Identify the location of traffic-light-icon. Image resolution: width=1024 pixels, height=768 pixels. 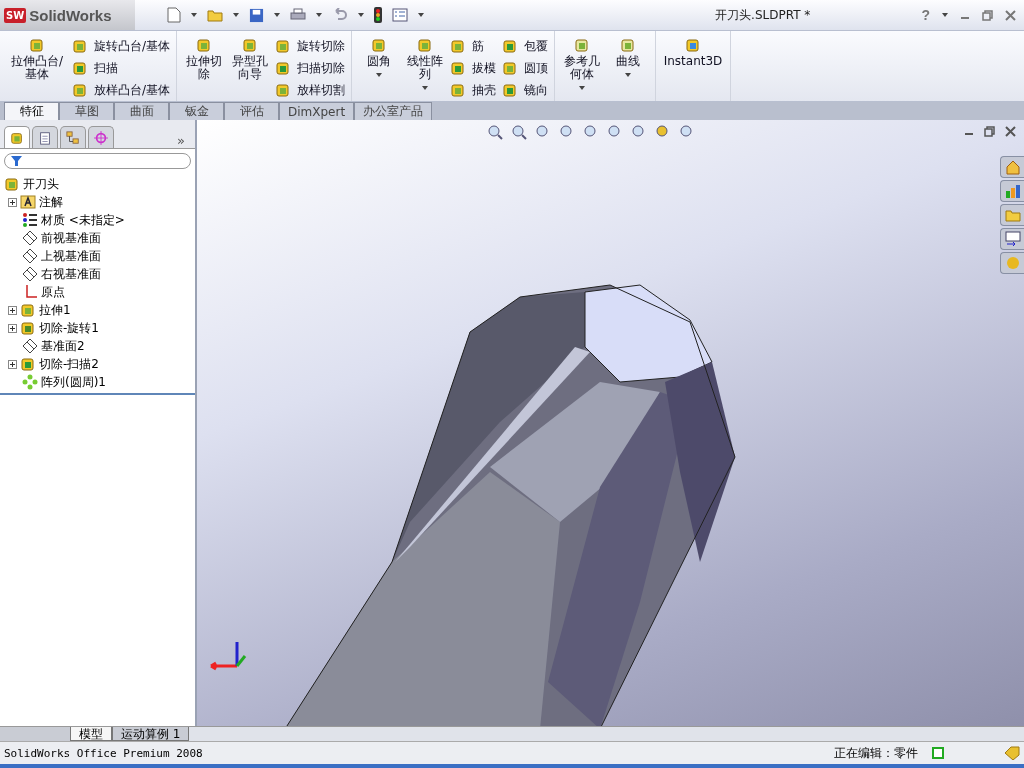
(378, 15).